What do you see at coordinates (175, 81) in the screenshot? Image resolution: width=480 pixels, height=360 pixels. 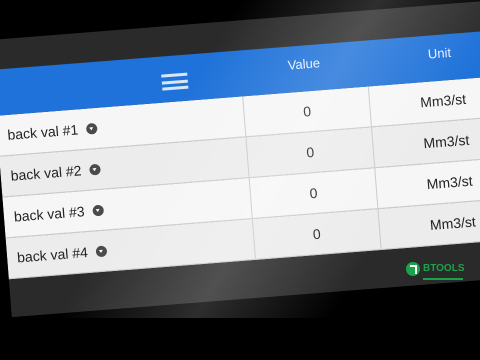 I see `menu-handle-icon` at bounding box center [175, 81].